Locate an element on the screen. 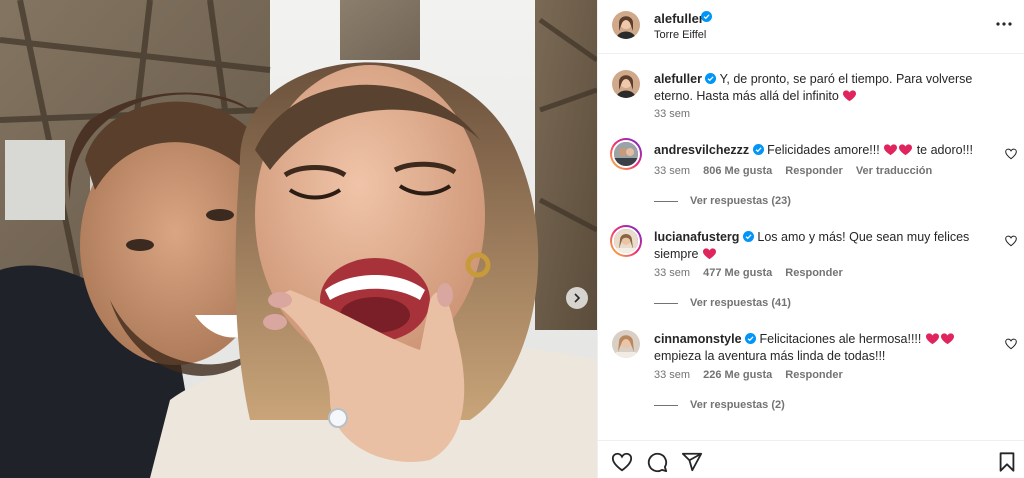 This screenshot has height=478, width=1024. caption-author-avatar is located at coordinates (626, 84).